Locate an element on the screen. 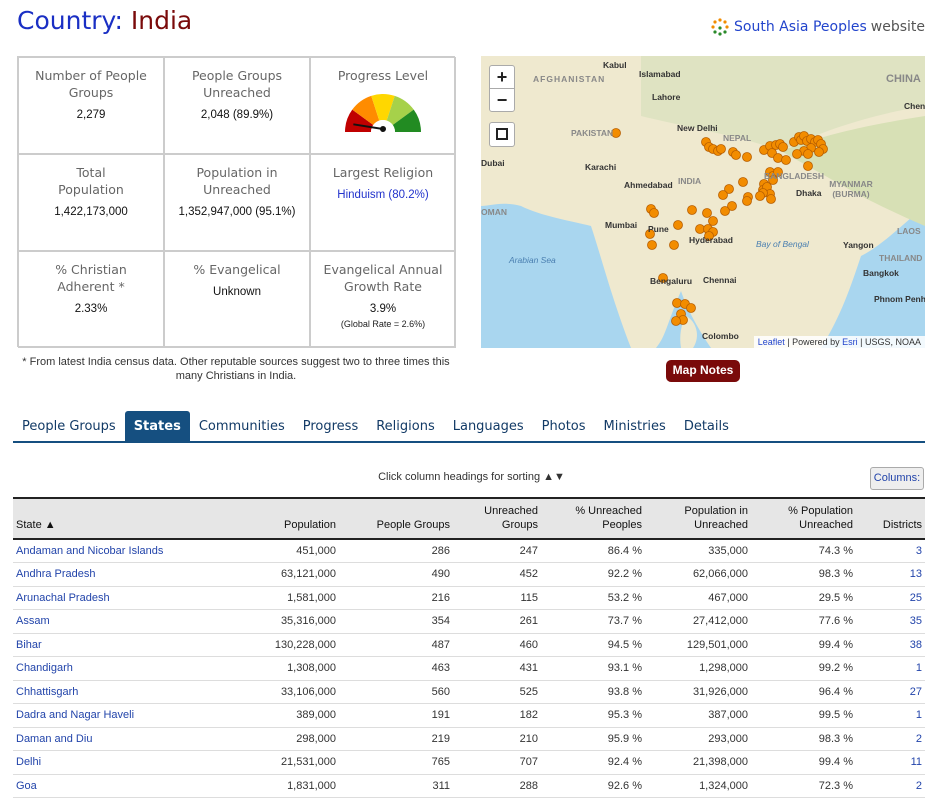 The image size is (943, 798). state-link: Dadra and Nagar Haveli is located at coordinates (118, 715).